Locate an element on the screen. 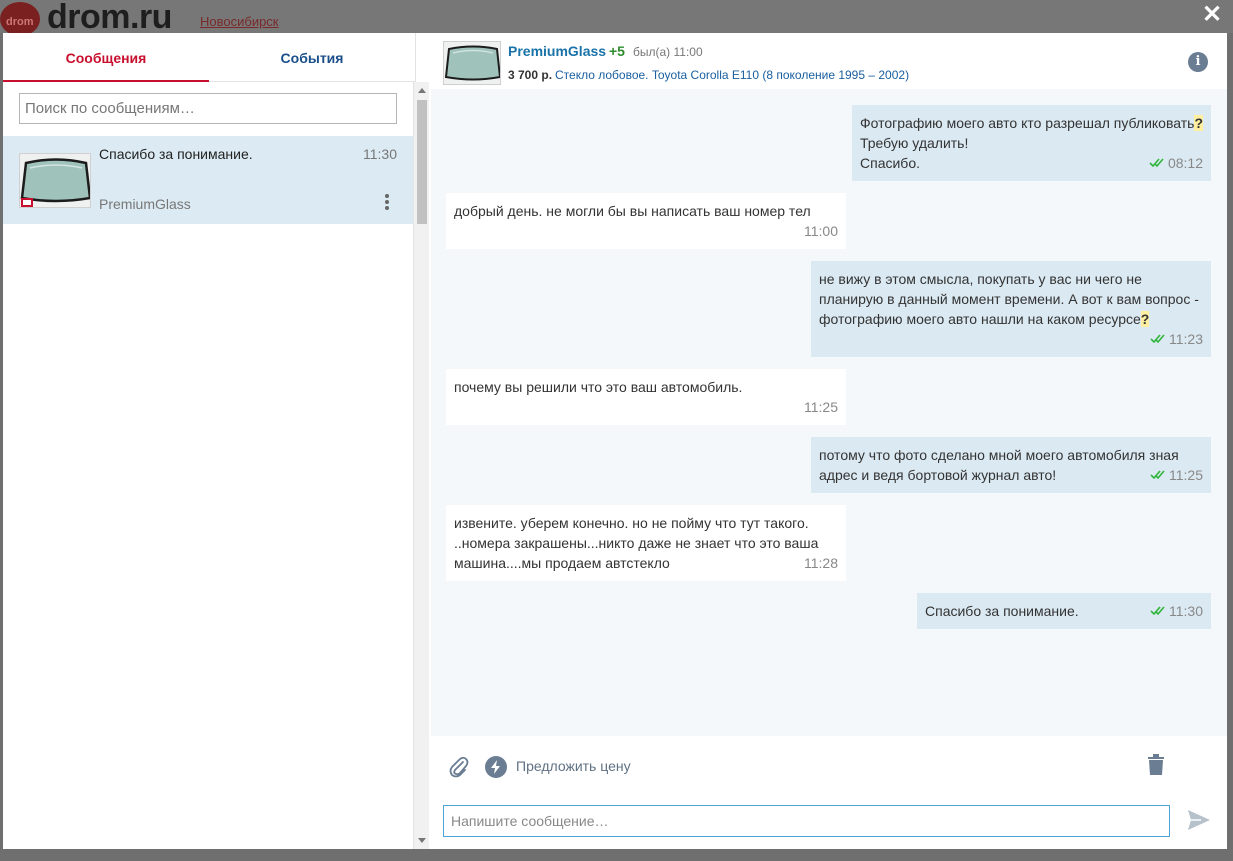 This screenshot has height=861, width=1233. paperclip-icon is located at coordinates (459, 767).